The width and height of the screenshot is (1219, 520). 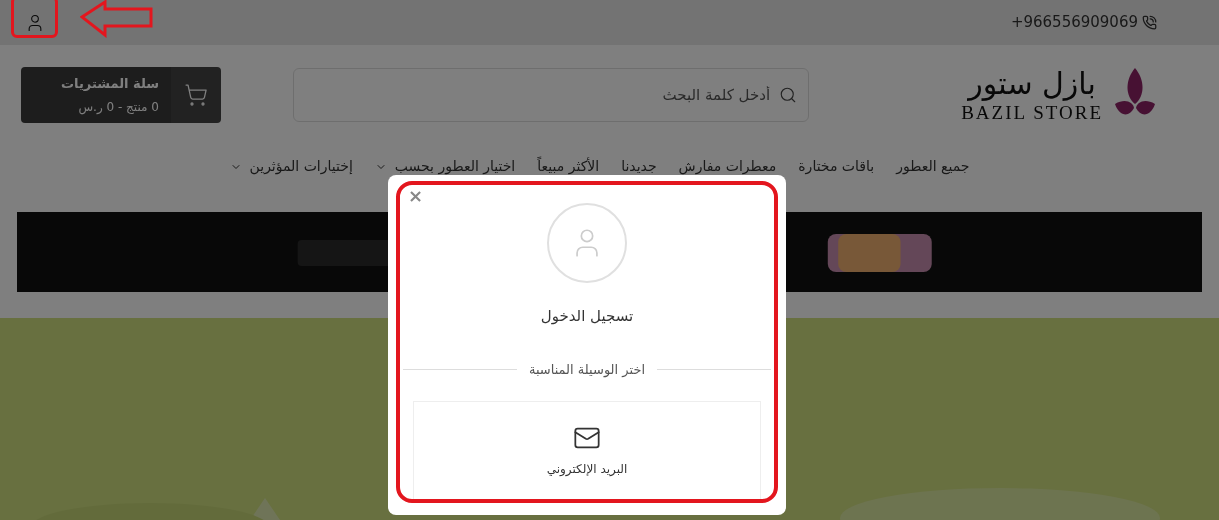 I want to click on close-button: ×, so click(x=416, y=196).